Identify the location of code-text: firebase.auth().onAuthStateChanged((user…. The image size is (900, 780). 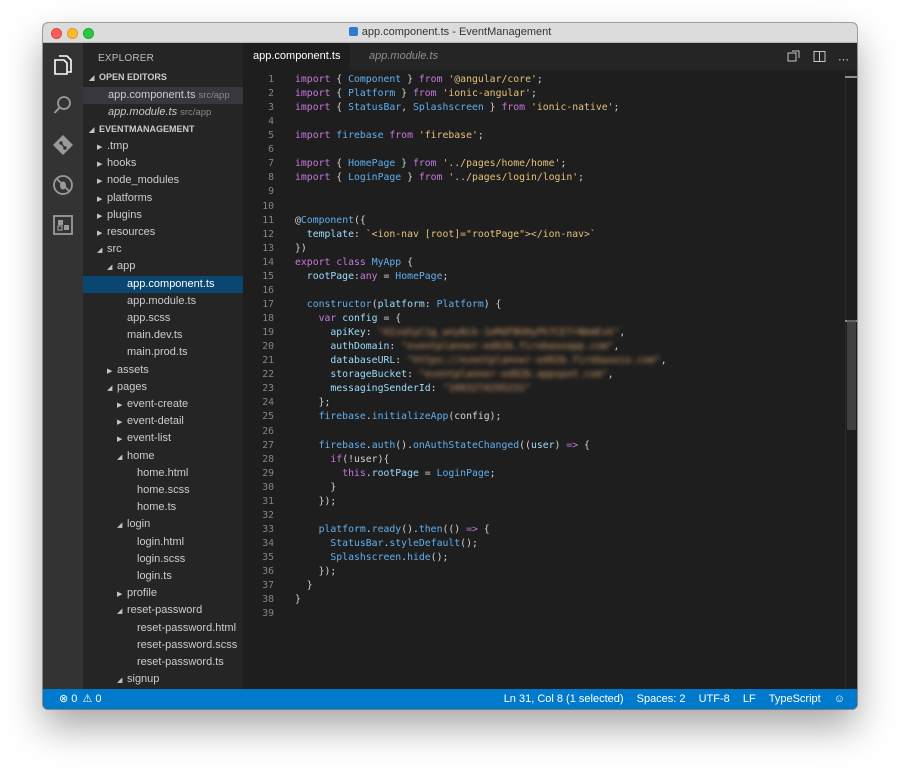
(442, 446).